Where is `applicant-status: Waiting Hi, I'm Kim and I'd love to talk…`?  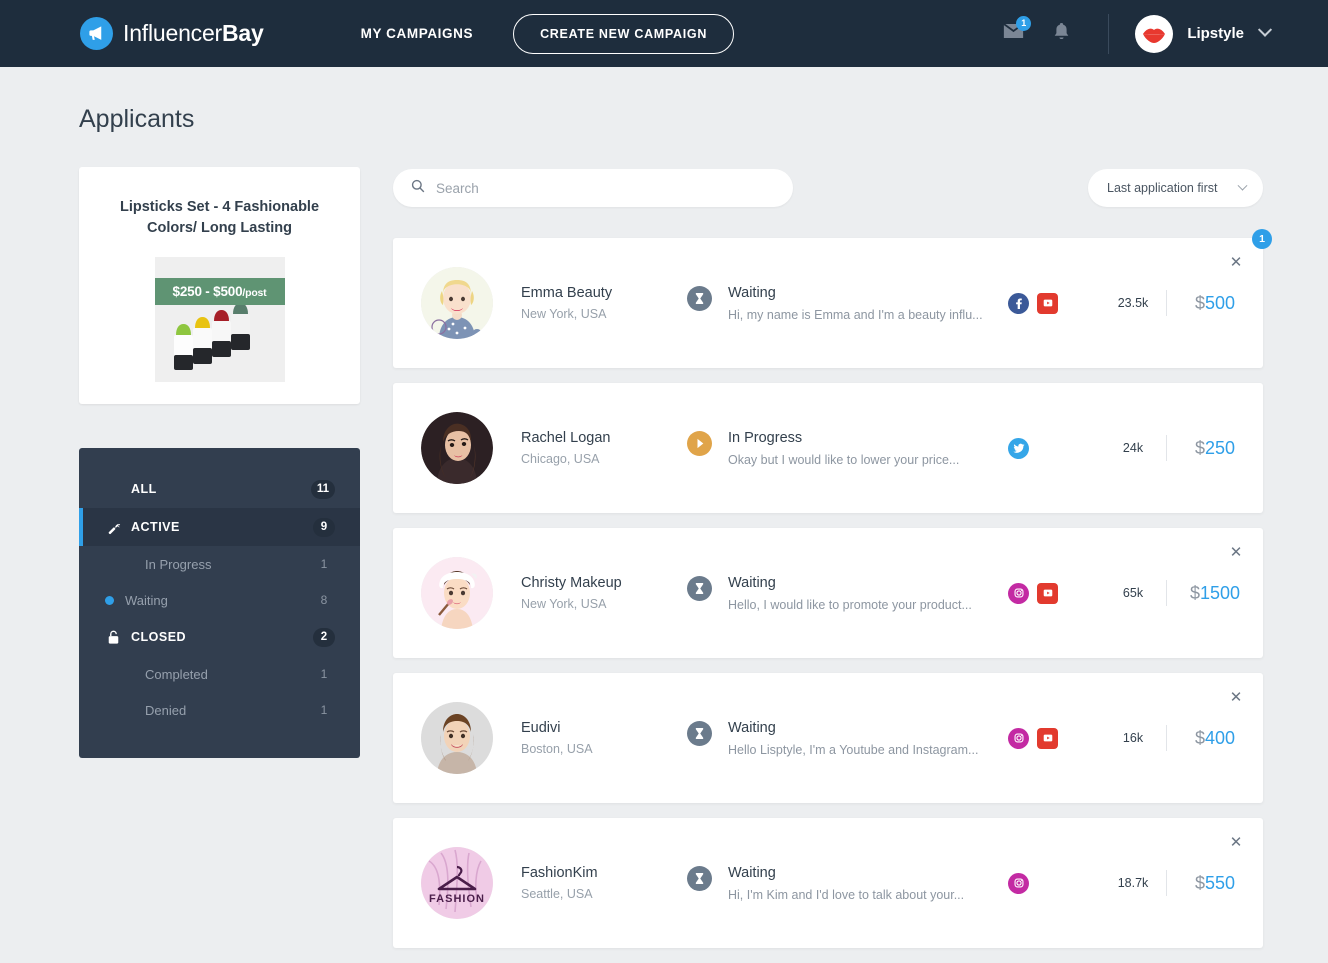
applicant-status: Waiting Hi, I'm Kim and I'd love to talk… is located at coordinates (847, 883).